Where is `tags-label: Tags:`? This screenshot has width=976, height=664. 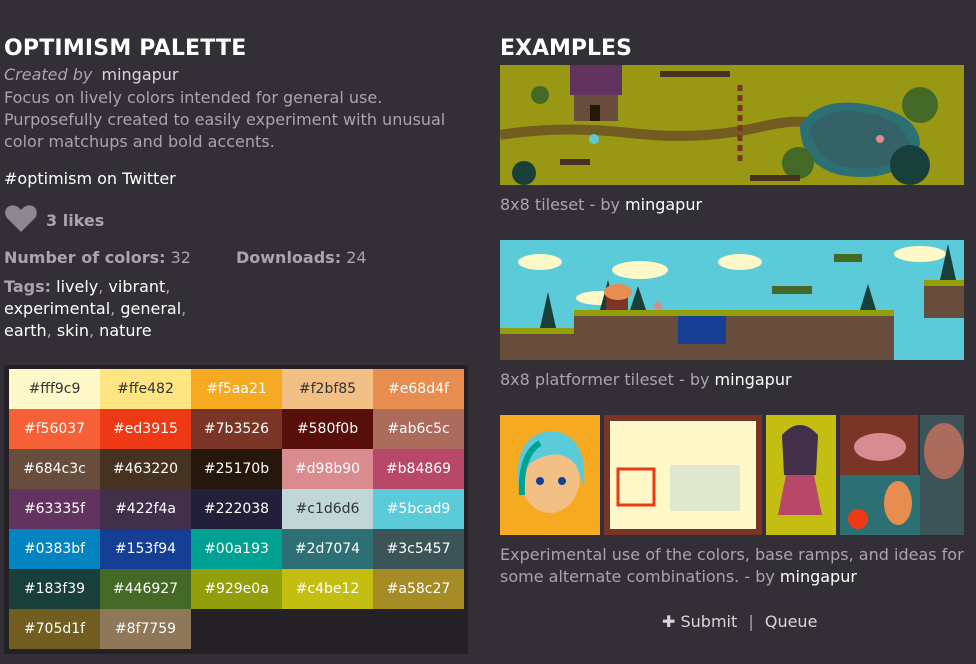
tags-label: Tags: is located at coordinates (28, 286).